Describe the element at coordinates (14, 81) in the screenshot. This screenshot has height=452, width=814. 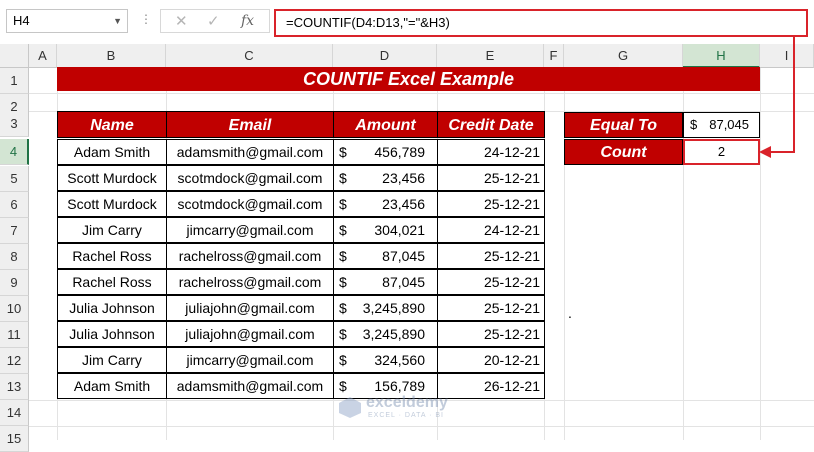
I see `row-header-1: 1` at that location.